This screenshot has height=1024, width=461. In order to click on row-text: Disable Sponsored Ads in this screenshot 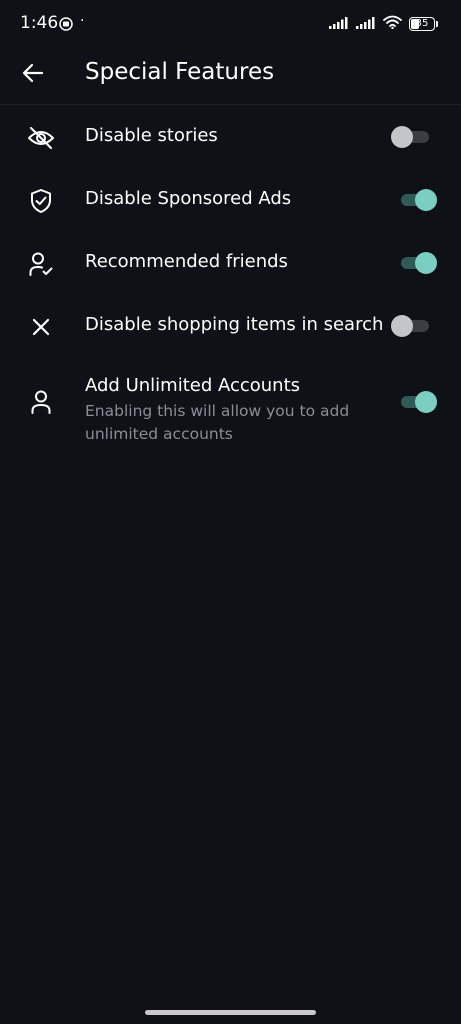, I will do `click(228, 198)`.